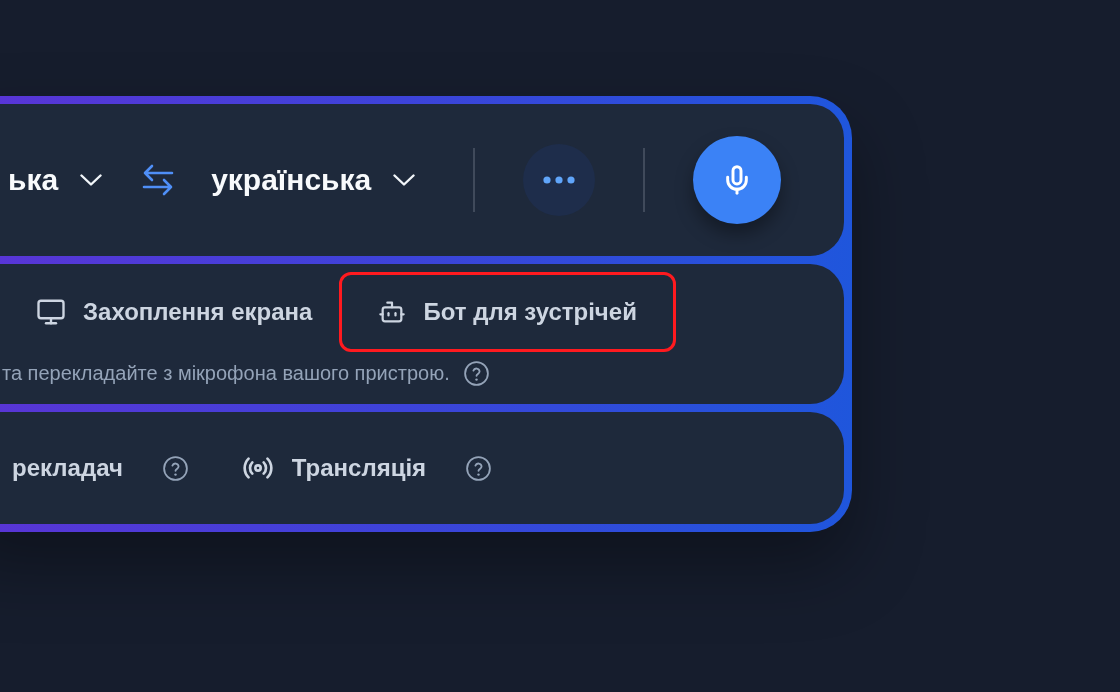  I want to click on mode-tab: Захоплення екрана, so click(174, 312).